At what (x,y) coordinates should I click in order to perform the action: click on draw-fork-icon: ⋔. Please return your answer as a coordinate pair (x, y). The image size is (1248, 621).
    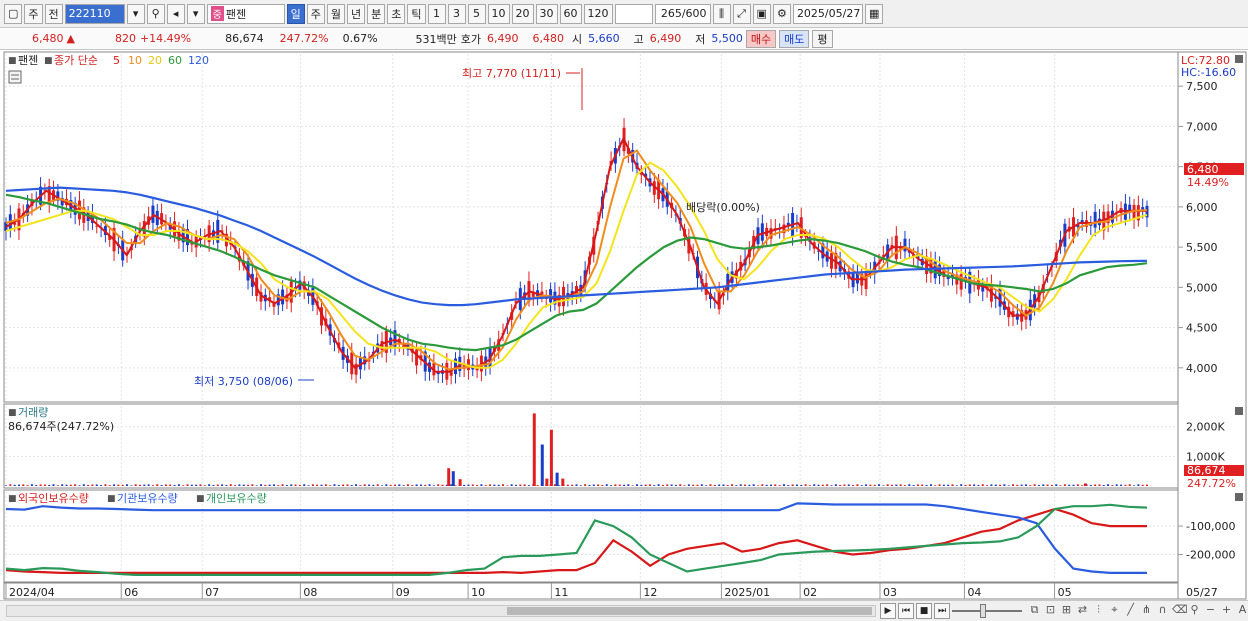
    Looking at the image, I should click on (1146, 610).